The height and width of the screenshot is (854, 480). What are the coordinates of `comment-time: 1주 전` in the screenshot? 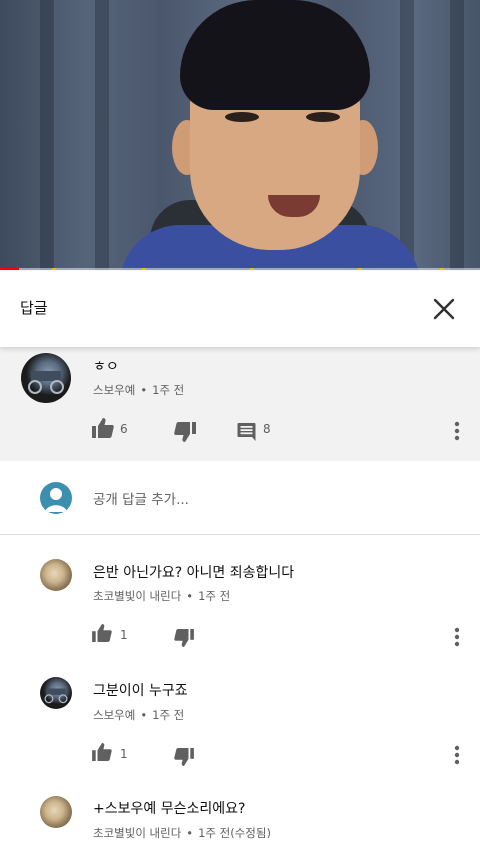 It's located at (168, 390).